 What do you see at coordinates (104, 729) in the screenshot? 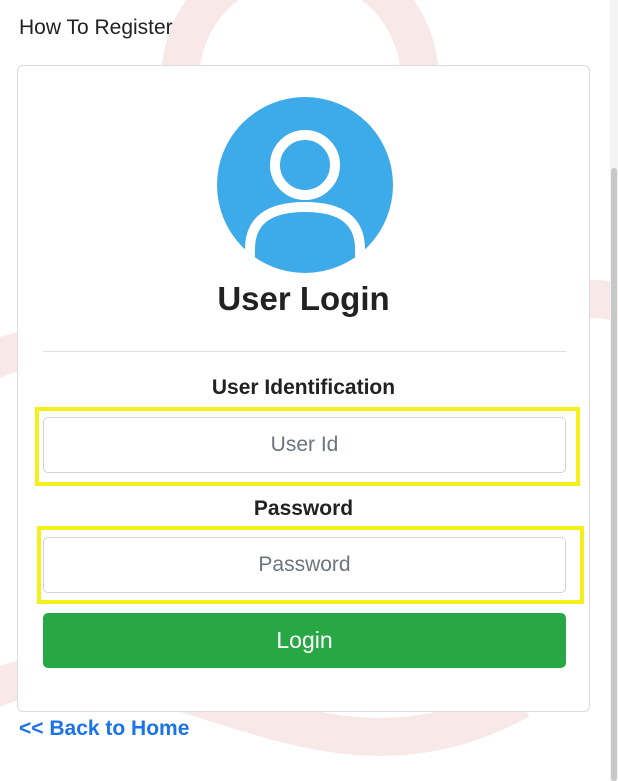
I see `back-to-home-link: << Back to Home` at bounding box center [104, 729].